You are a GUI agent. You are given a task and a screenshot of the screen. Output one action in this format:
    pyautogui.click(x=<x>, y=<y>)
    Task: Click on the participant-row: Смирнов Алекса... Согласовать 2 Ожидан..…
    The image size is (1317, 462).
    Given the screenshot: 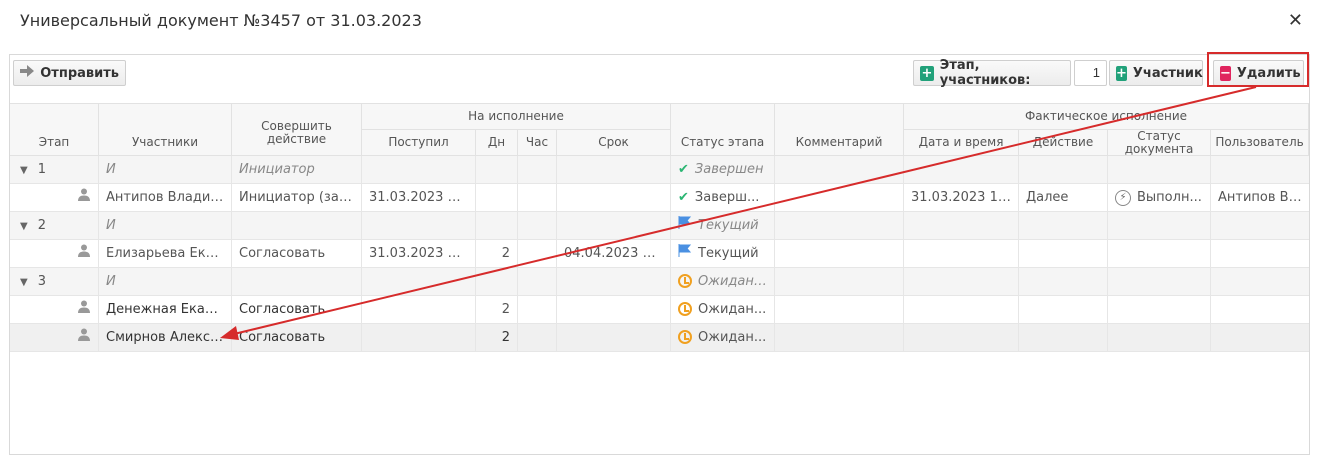 What is the action you would take?
    pyautogui.click(x=659, y=338)
    